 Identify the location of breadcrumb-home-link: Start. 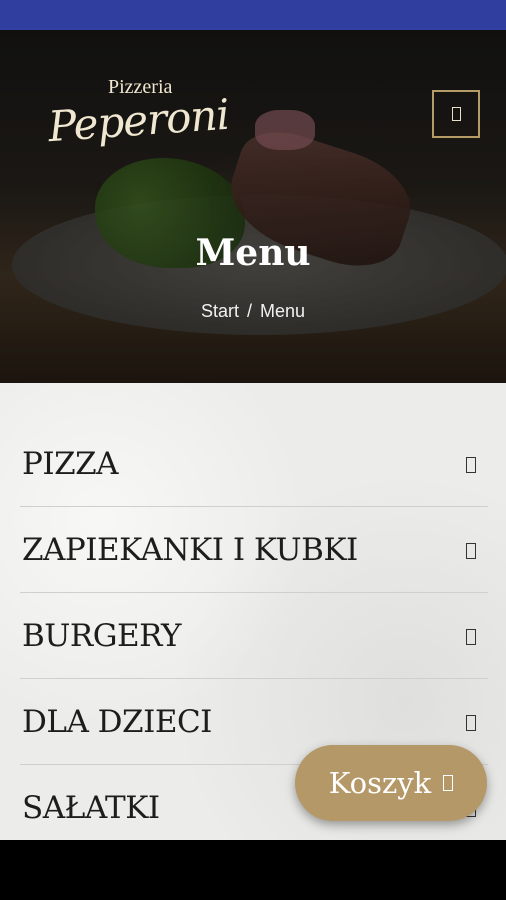
(220, 311).